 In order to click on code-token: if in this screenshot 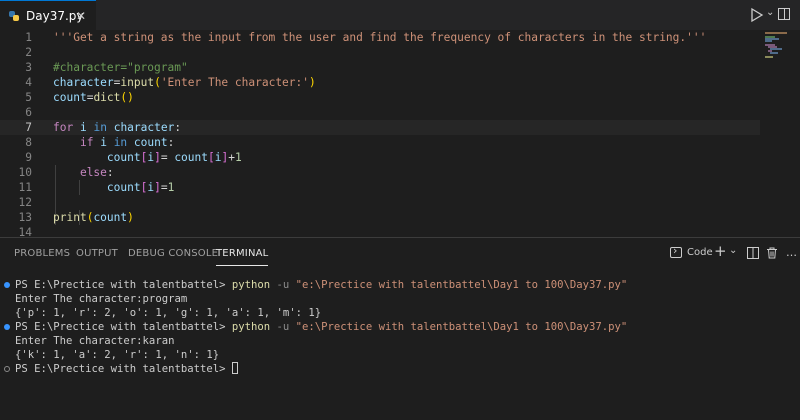, I will do `click(86, 142)`.